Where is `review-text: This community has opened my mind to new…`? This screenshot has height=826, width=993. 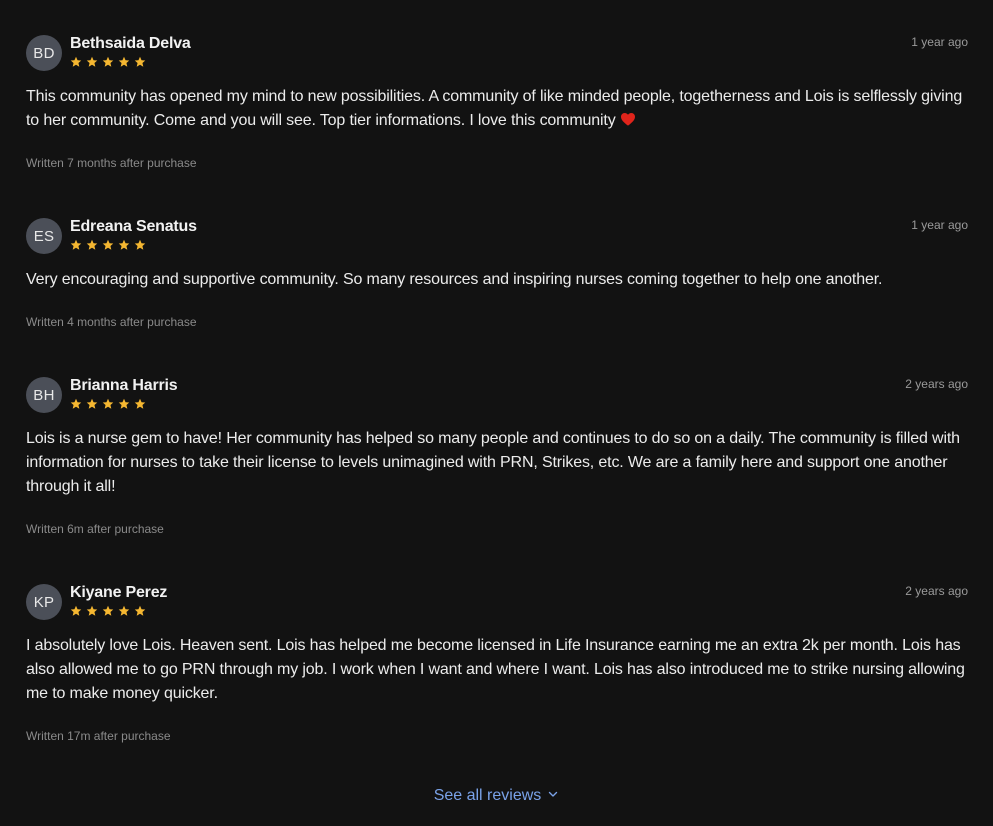 review-text: This community has opened my mind to new… is located at coordinates (494, 108).